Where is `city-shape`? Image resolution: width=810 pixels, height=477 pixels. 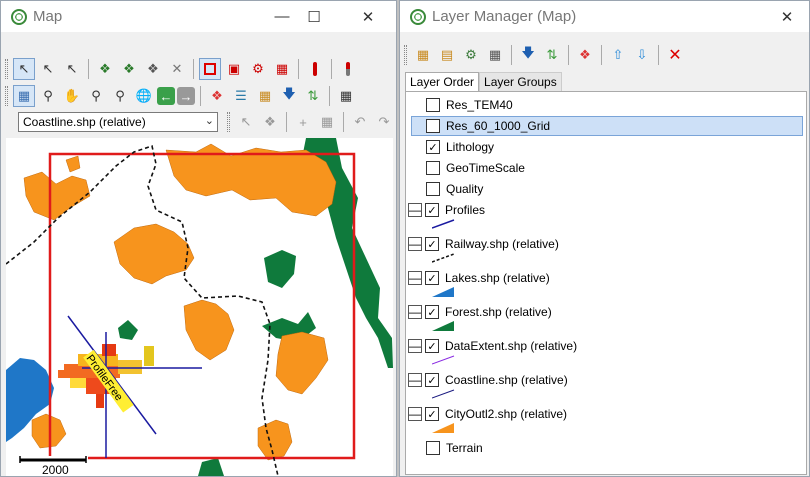 city-shape is located at coordinates (57, 196).